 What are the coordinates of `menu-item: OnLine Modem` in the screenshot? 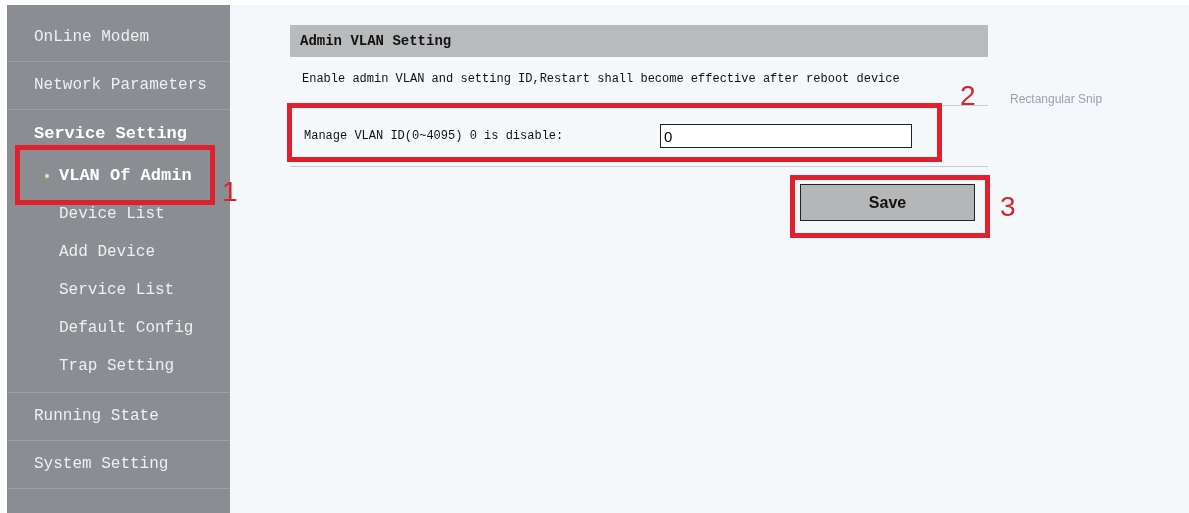 It's located at (118, 37).